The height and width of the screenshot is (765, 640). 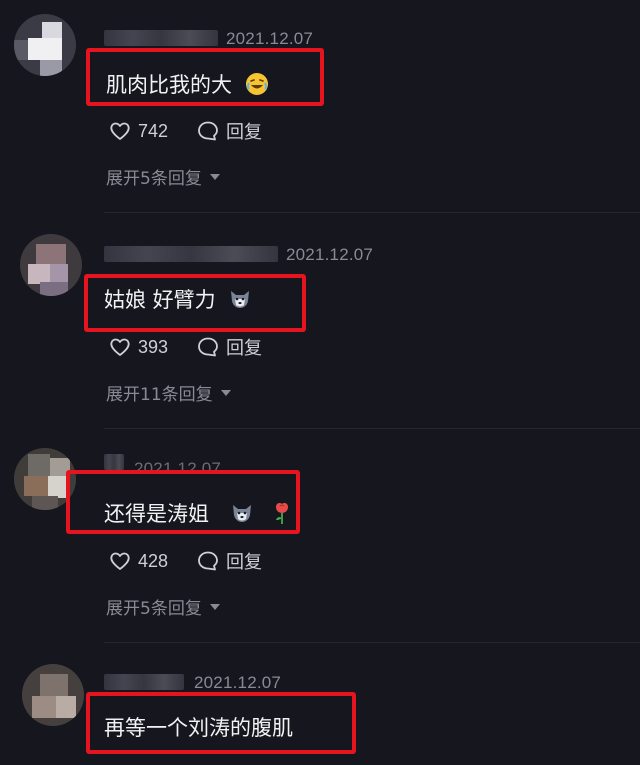 I want to click on like-count: 742, so click(x=153, y=130).